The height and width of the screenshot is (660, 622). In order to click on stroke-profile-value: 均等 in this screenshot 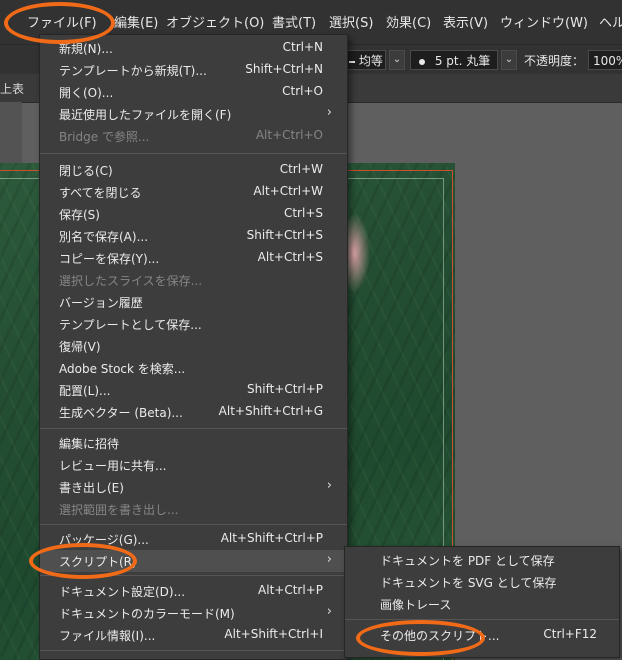, I will do `click(370, 61)`.